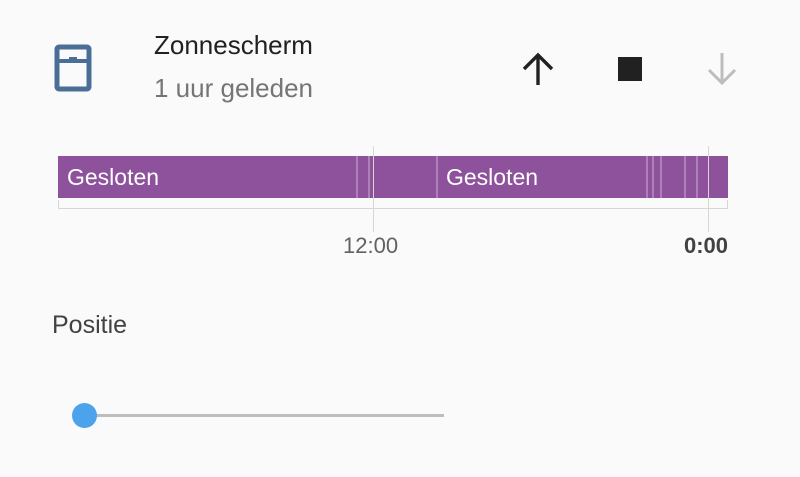 Image resolution: width=800 pixels, height=477 pixels. I want to click on stop-cover-button, so click(630, 69).